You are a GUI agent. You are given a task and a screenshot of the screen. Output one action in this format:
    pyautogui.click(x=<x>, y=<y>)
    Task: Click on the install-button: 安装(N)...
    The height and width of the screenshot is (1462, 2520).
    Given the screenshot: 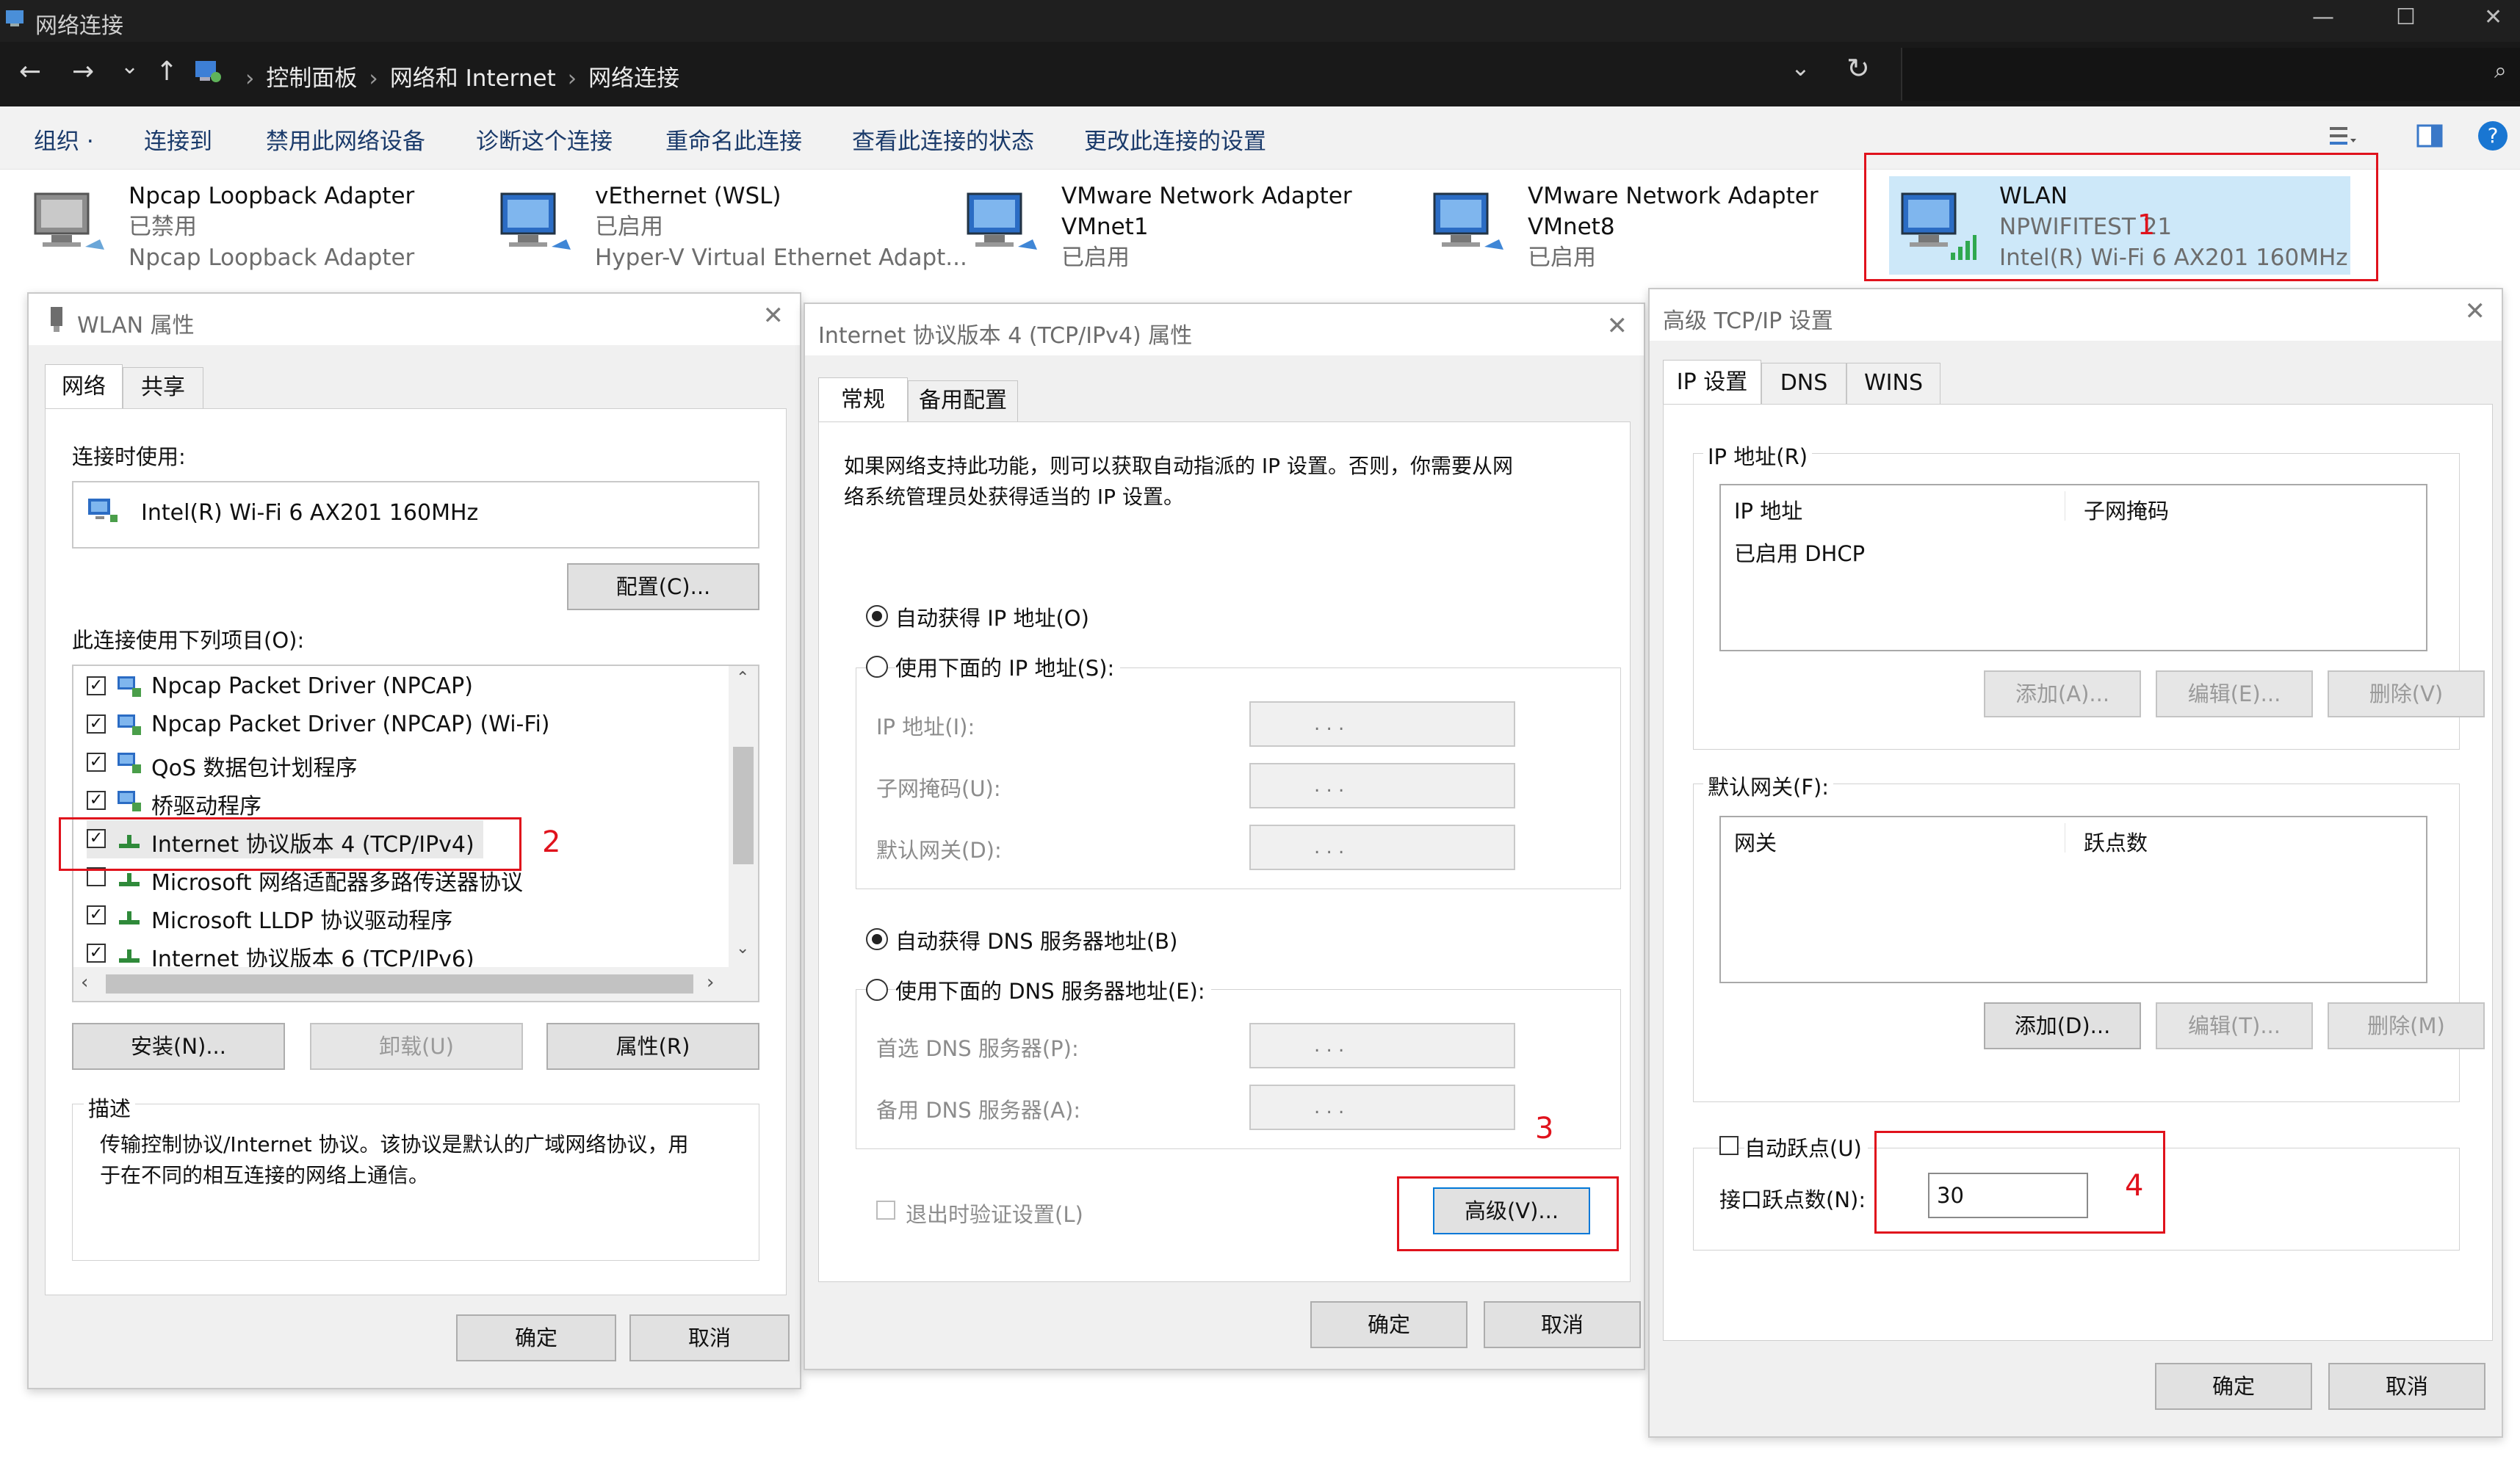 What is the action you would take?
    pyautogui.click(x=178, y=1046)
    